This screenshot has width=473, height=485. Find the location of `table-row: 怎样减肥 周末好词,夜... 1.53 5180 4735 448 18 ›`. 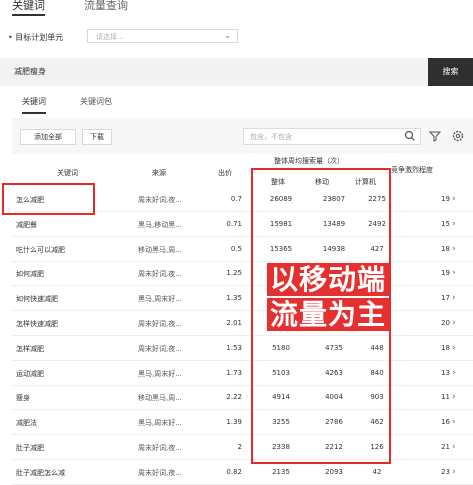

table-row: 怎样减肥 周末好词,夜... 1.53 5180 4735 448 18 › is located at coordinates (242, 349).